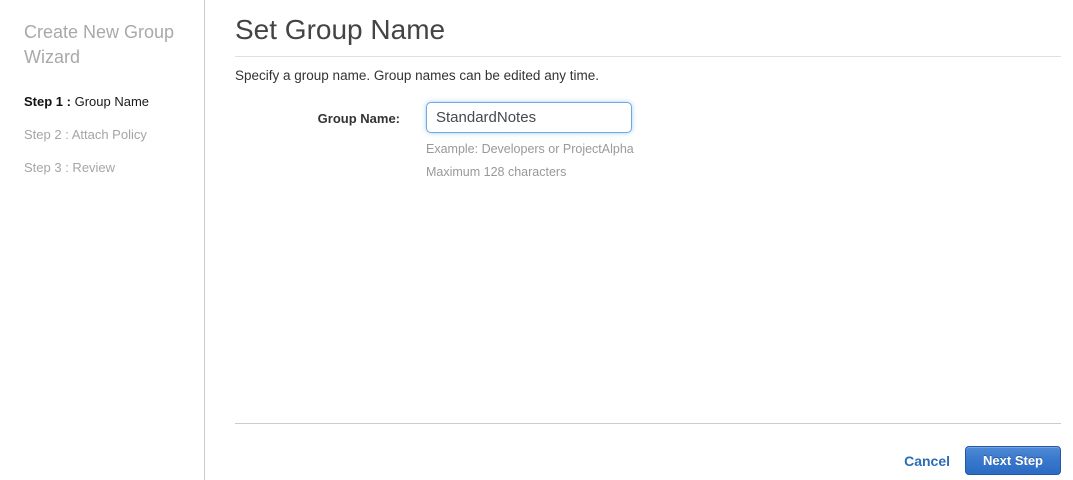  I want to click on page-title: Set Group Name, so click(648, 35).